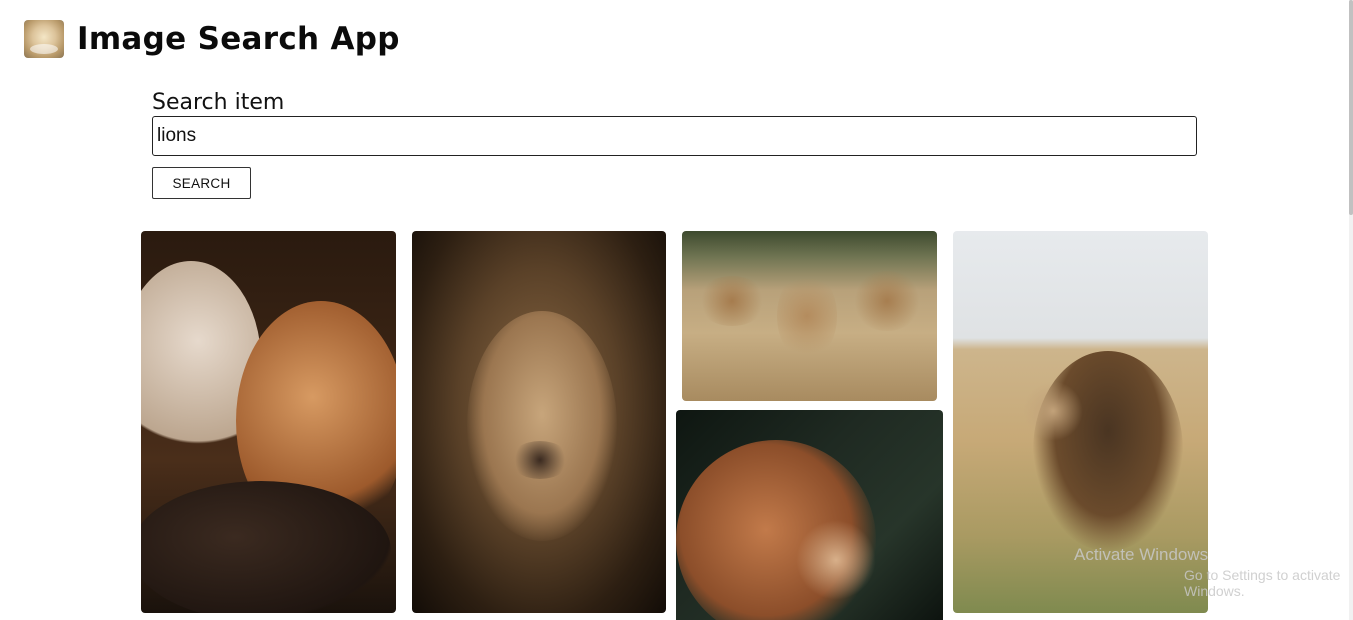 The width and height of the screenshot is (1353, 620). Describe the element at coordinates (268, 422) in the screenshot. I see `lioness-and-lion-photo` at that location.